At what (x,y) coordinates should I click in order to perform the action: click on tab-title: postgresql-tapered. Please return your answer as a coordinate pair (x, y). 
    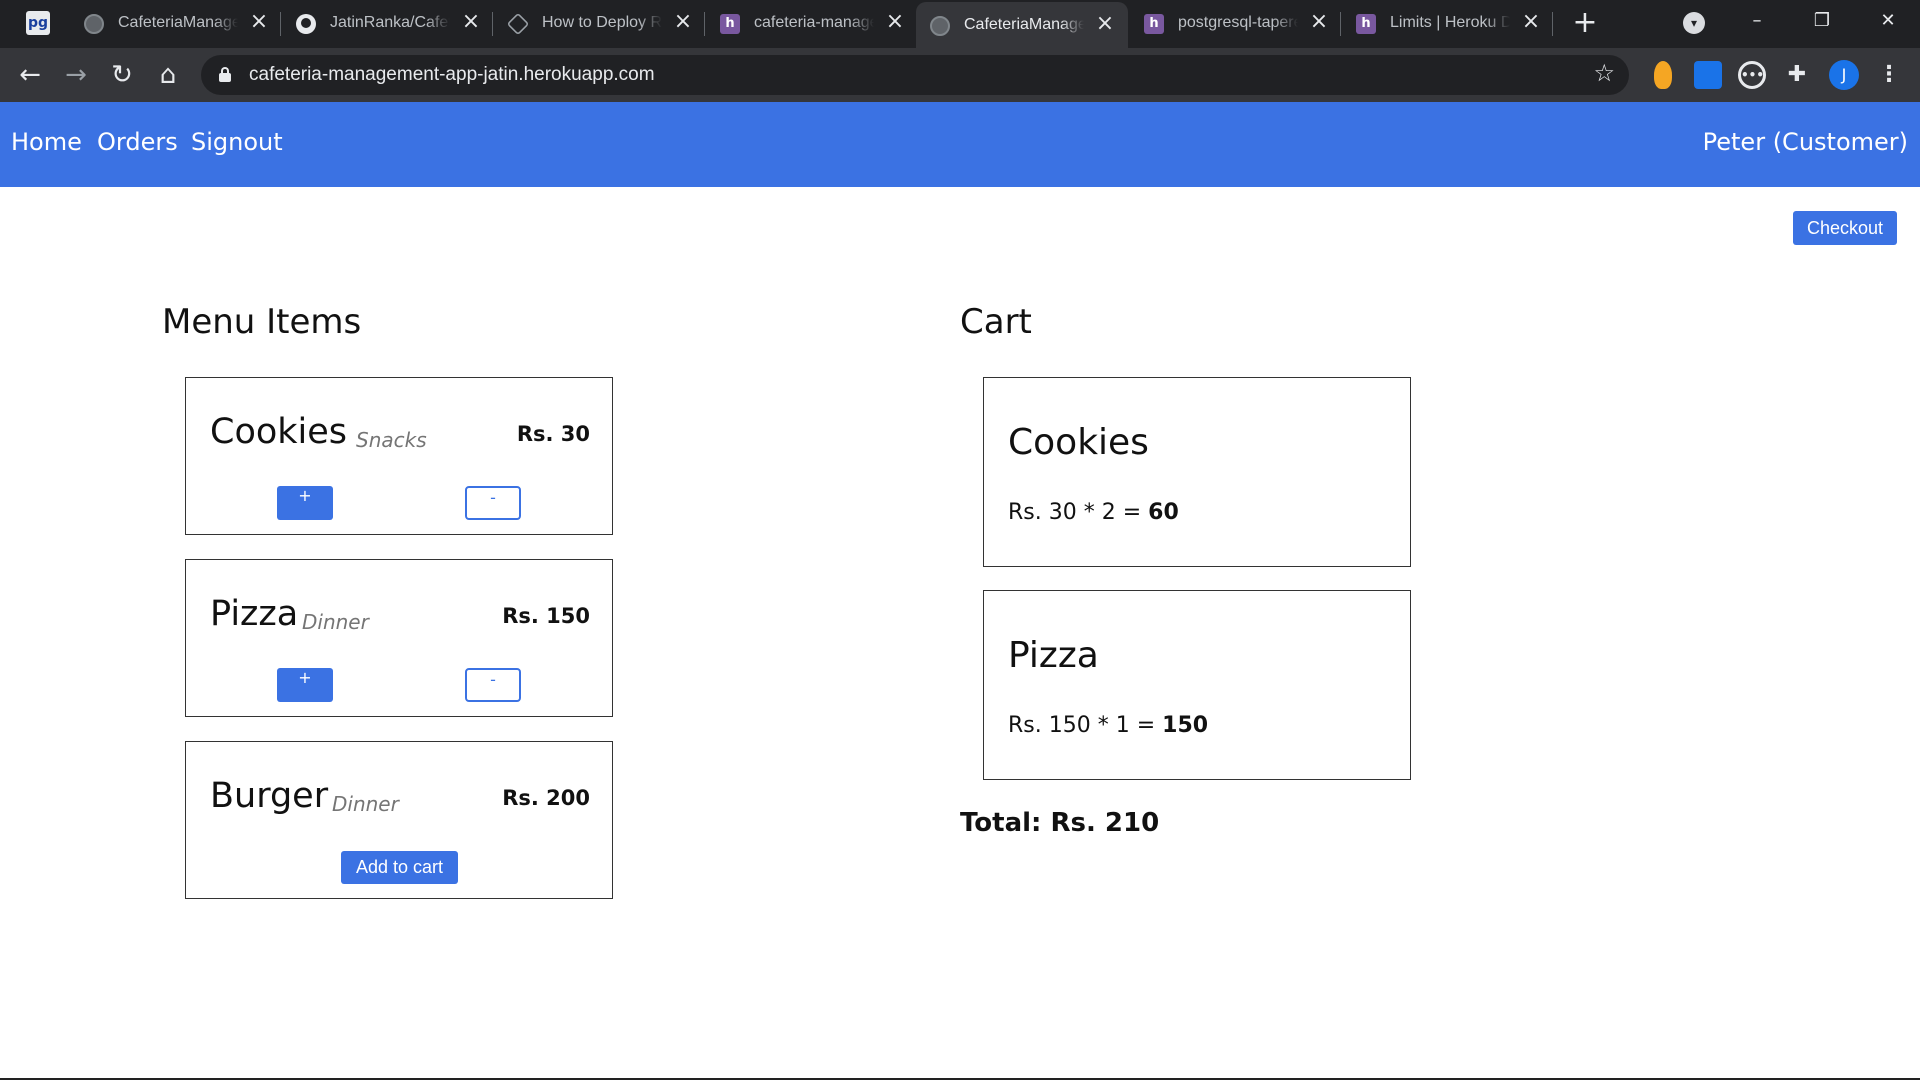
    Looking at the image, I should click on (1238, 23).